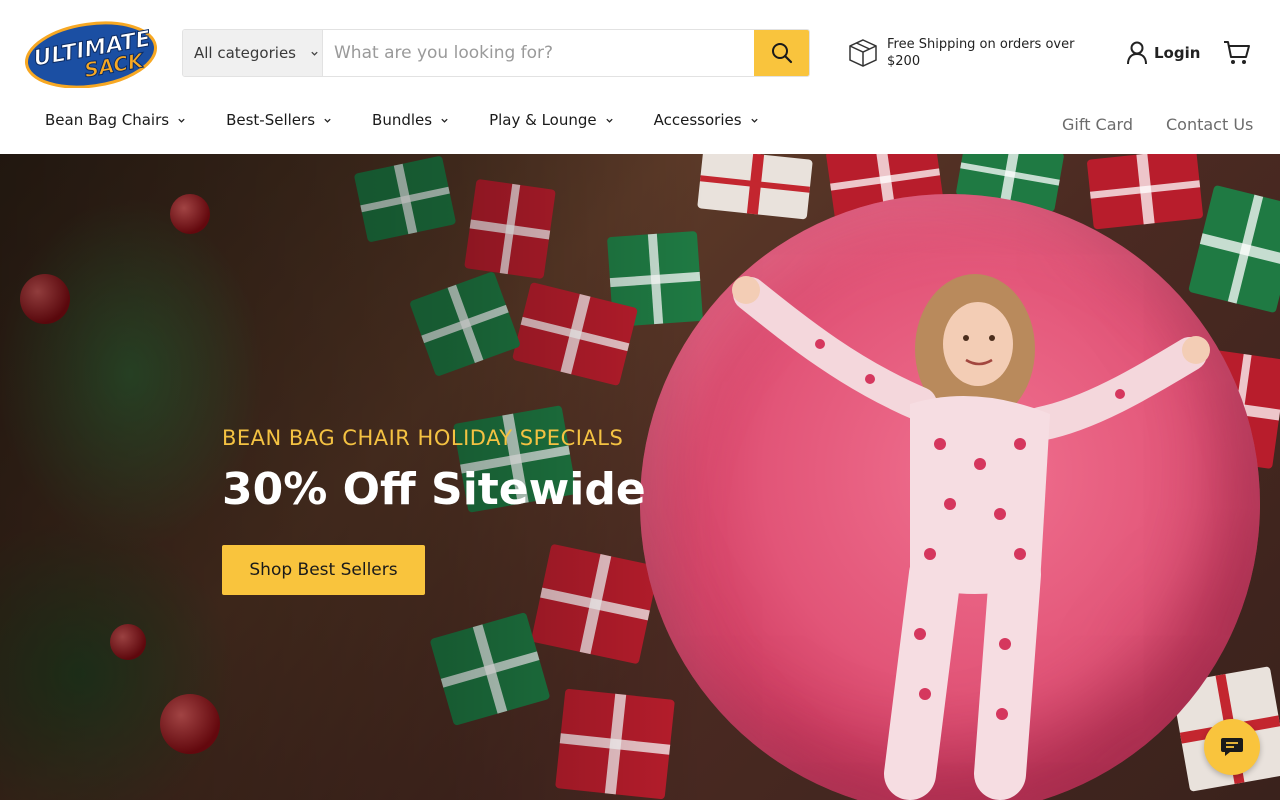  I want to click on chat-icon, so click(1232, 747).